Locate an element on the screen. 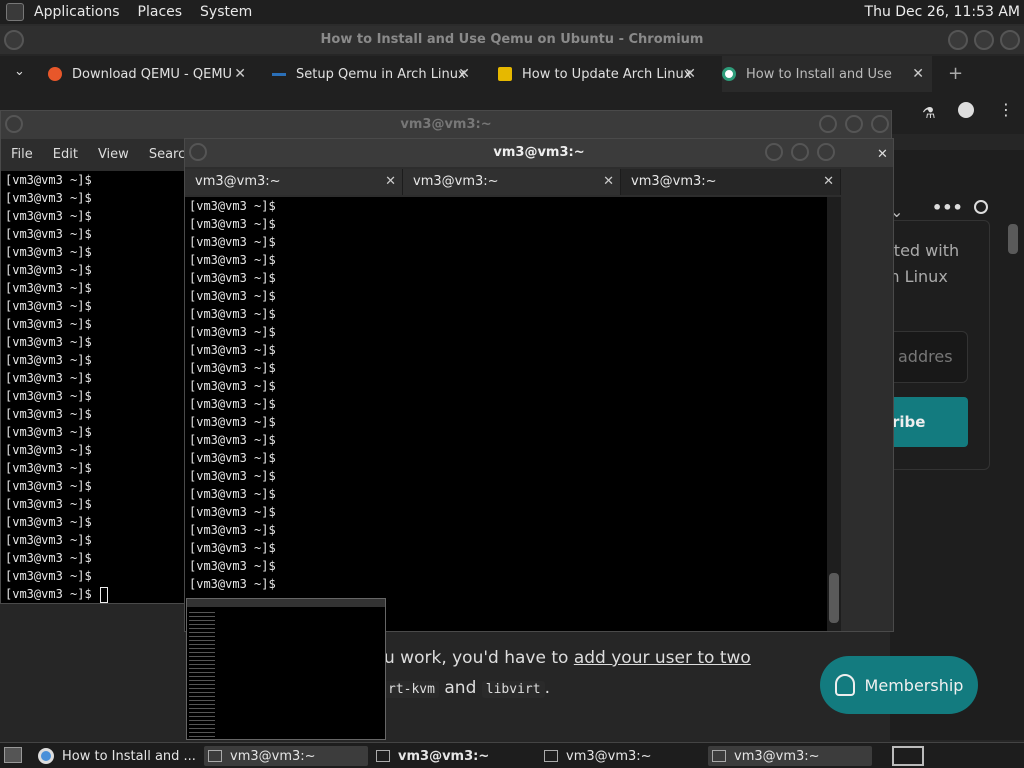 This screenshot has width=1024, height=768. menu-view: View is located at coordinates (113, 154).